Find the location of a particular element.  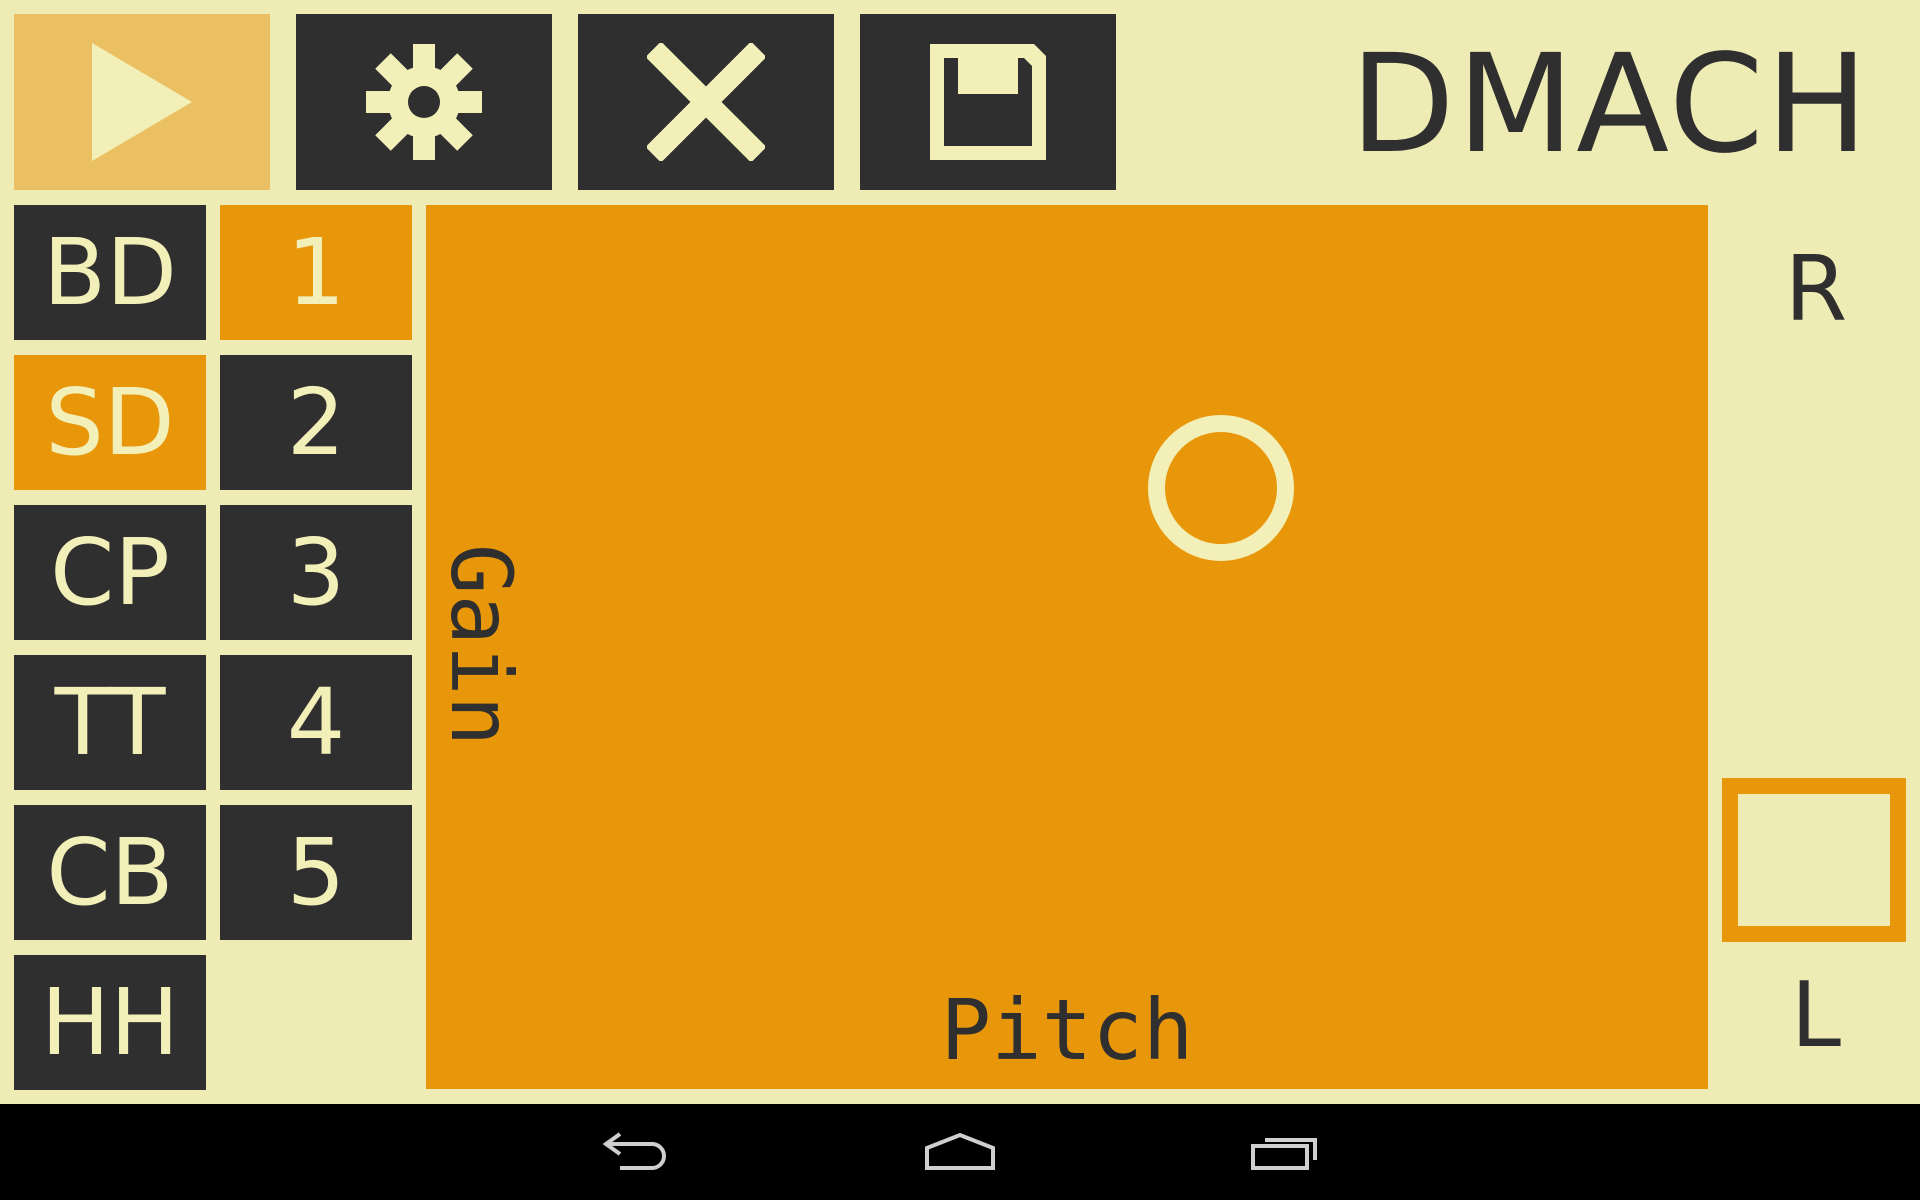

instrument-label: CB is located at coordinates (110, 872).